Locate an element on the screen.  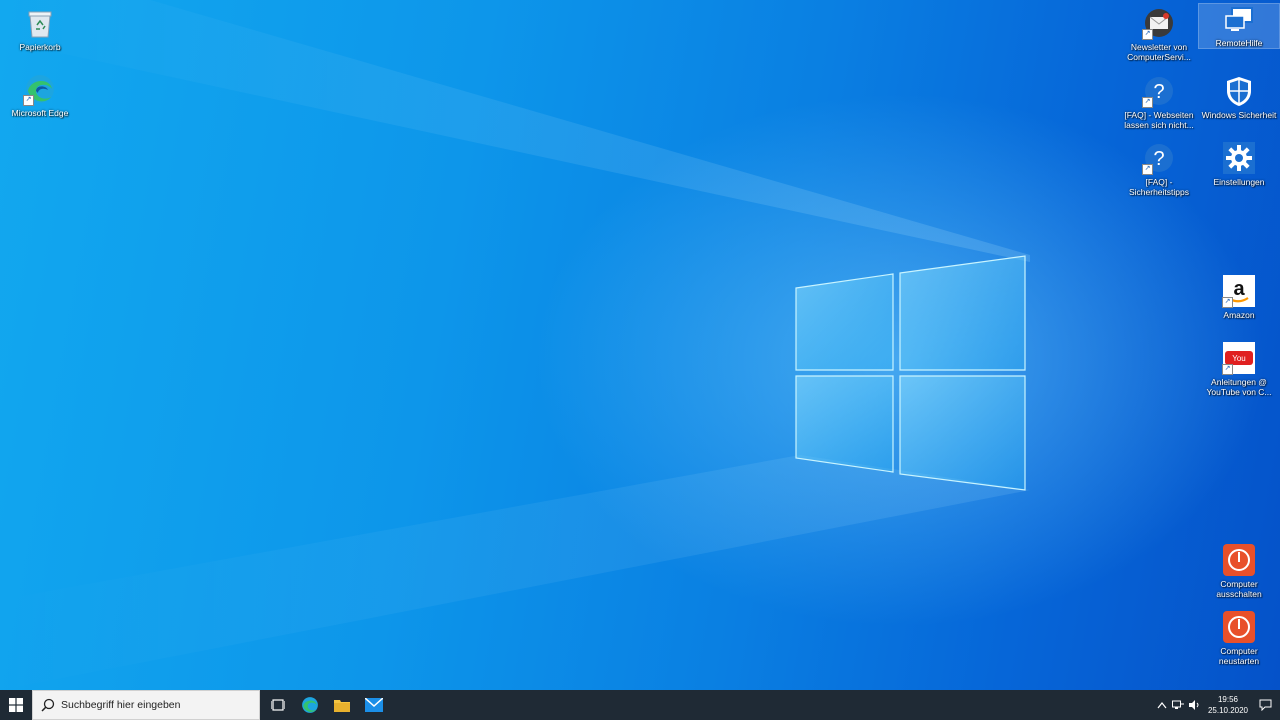
taskbar-mail-button is located at coordinates (374, 705).